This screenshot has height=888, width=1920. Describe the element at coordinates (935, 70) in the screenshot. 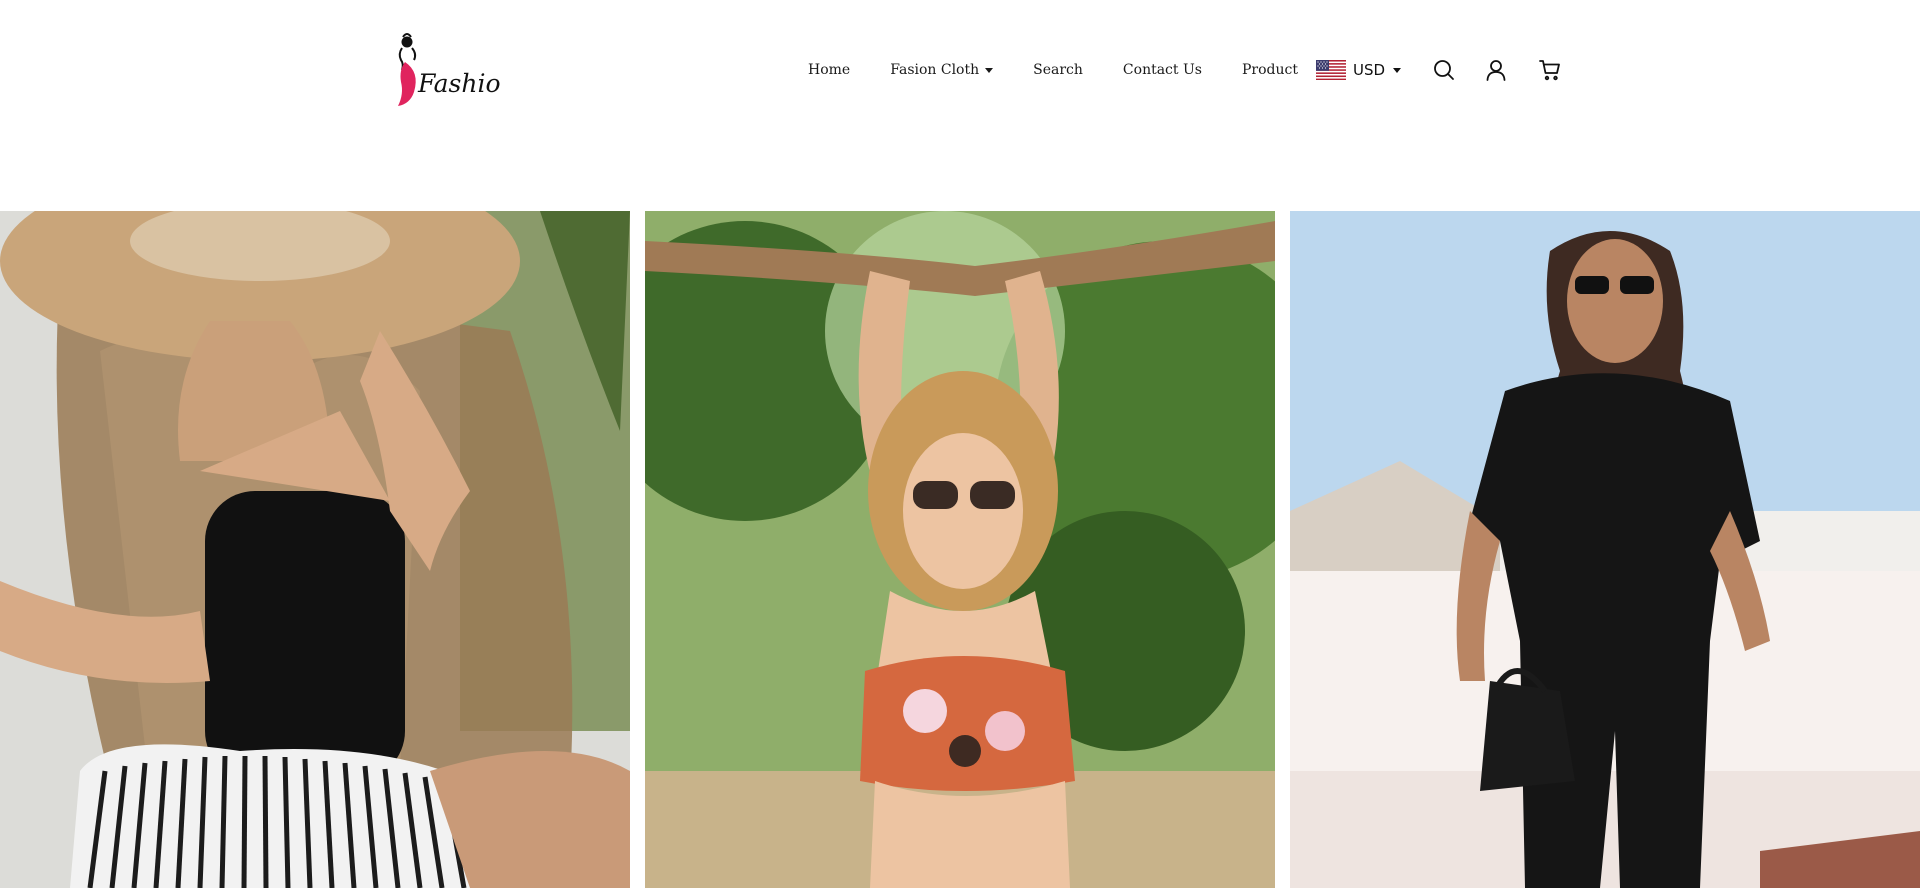

I see `nav-item-label: Fasion Cloth` at that location.